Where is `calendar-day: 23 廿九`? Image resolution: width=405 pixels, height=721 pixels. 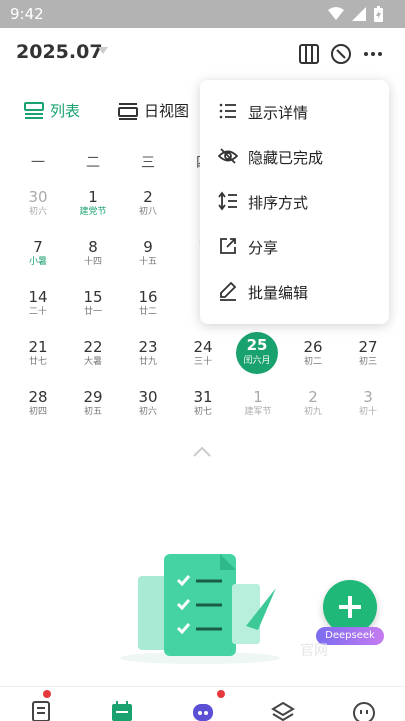
calendar-day: 23 廿九 is located at coordinates (148, 360).